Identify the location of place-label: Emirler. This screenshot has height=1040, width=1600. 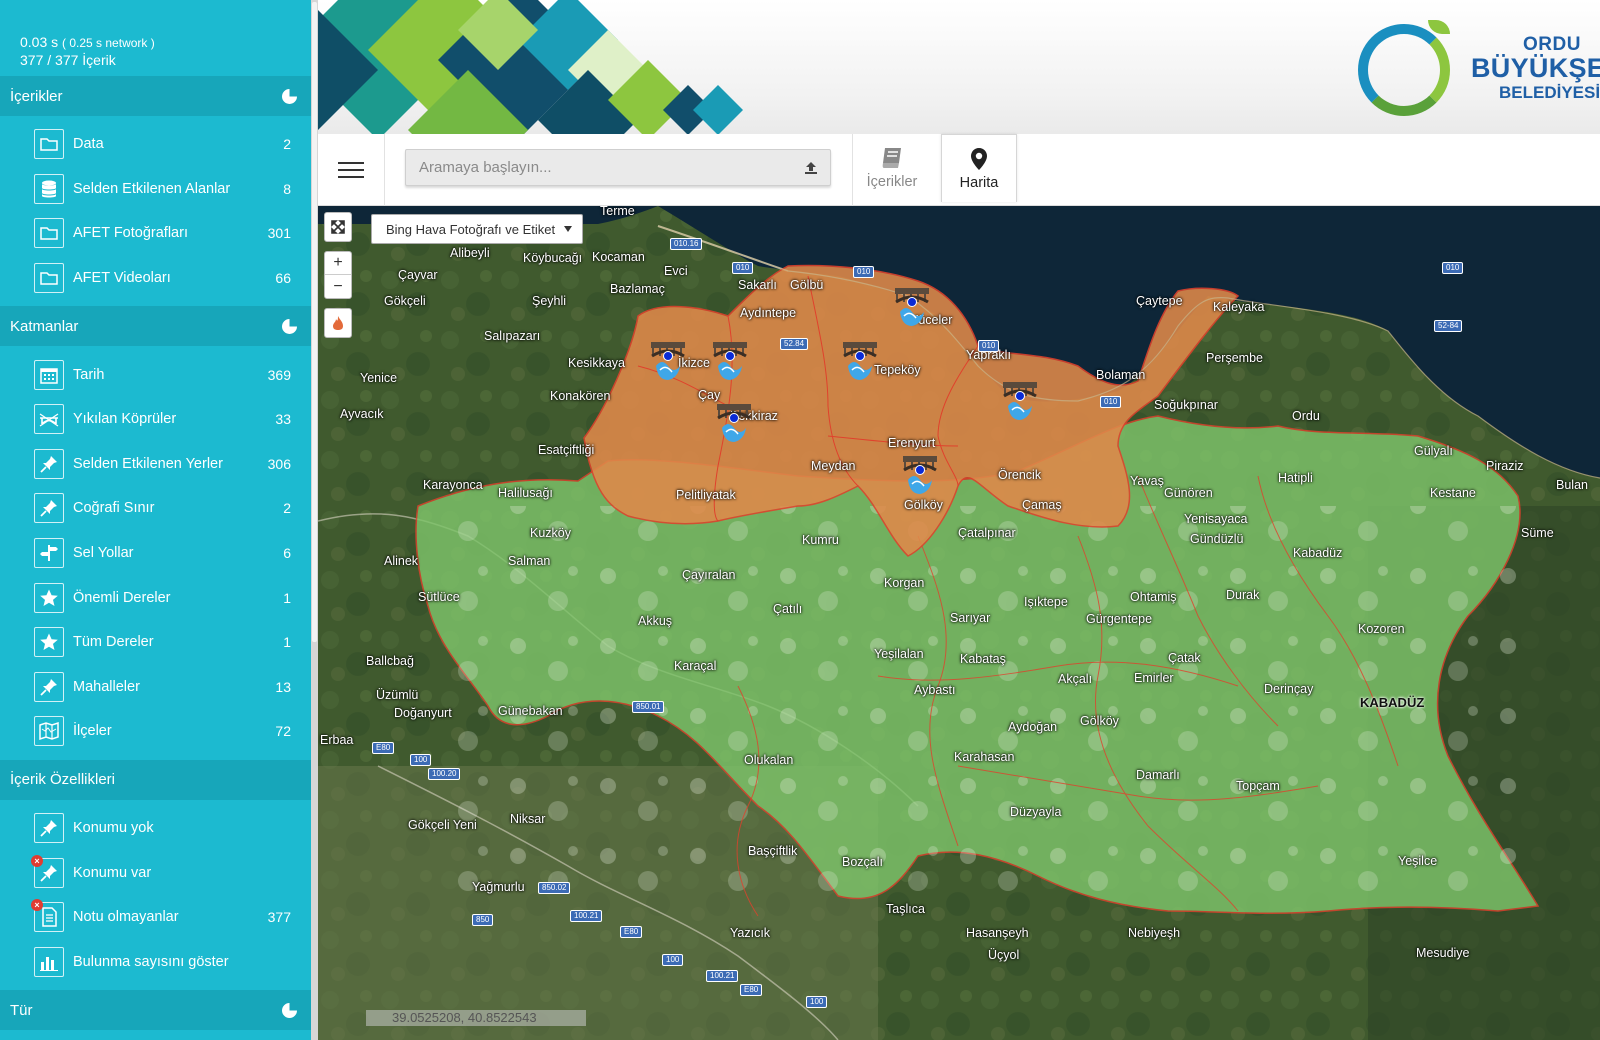
(1154, 678).